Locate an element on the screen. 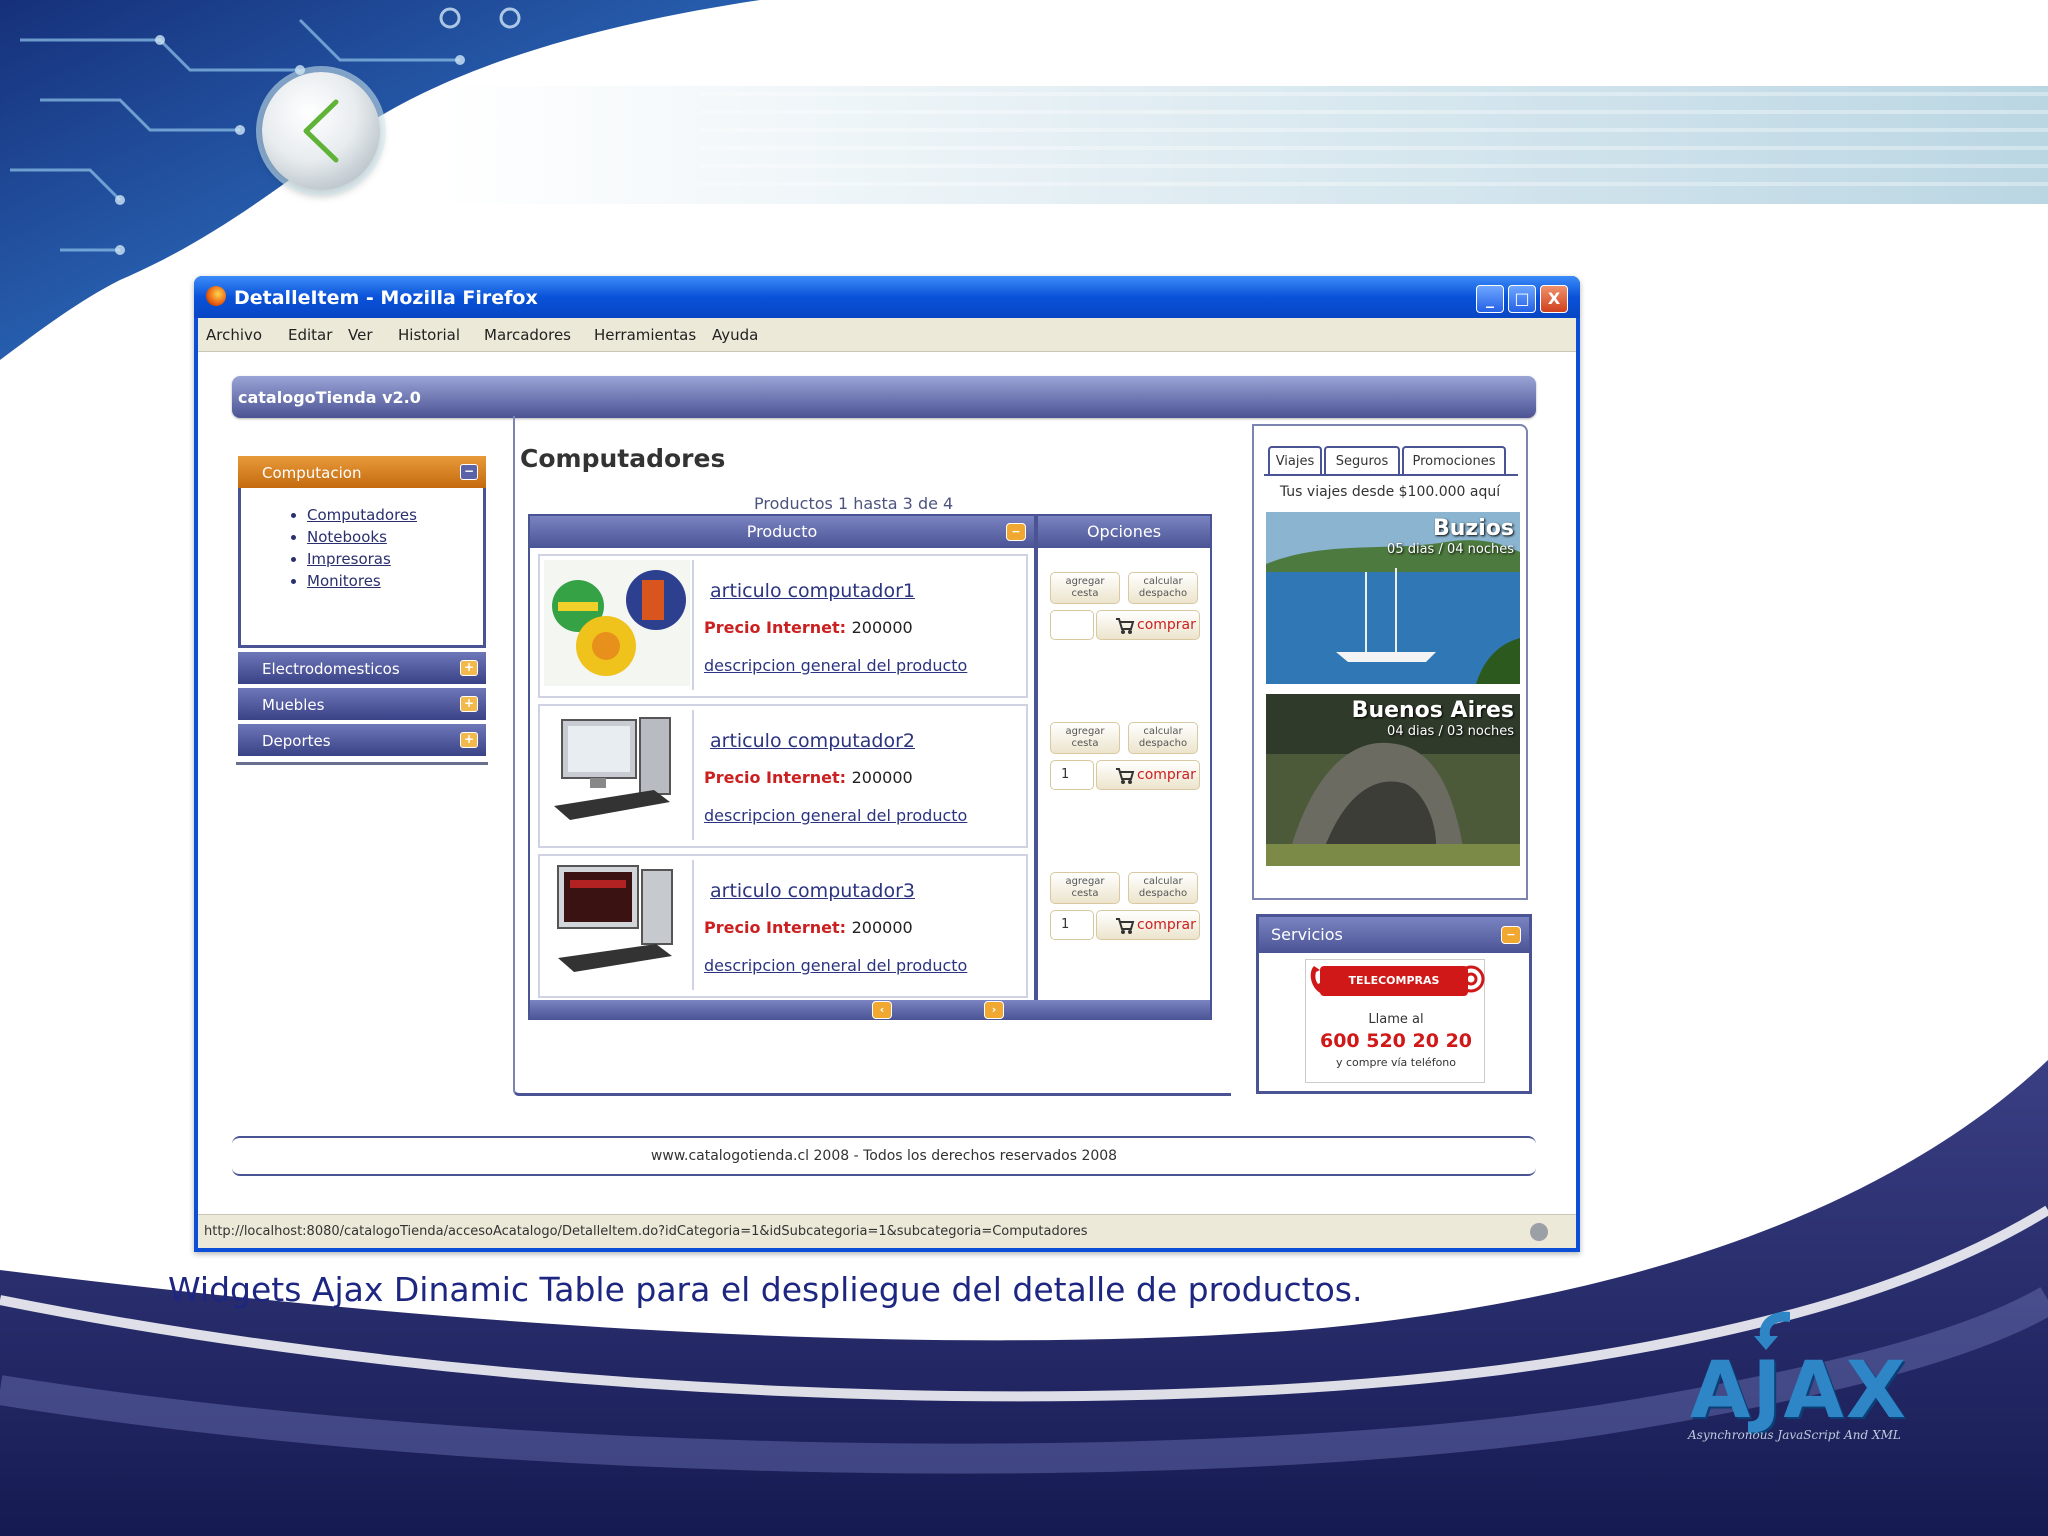 The height and width of the screenshot is (1536, 2048). category-label: Computacion is located at coordinates (312, 473).